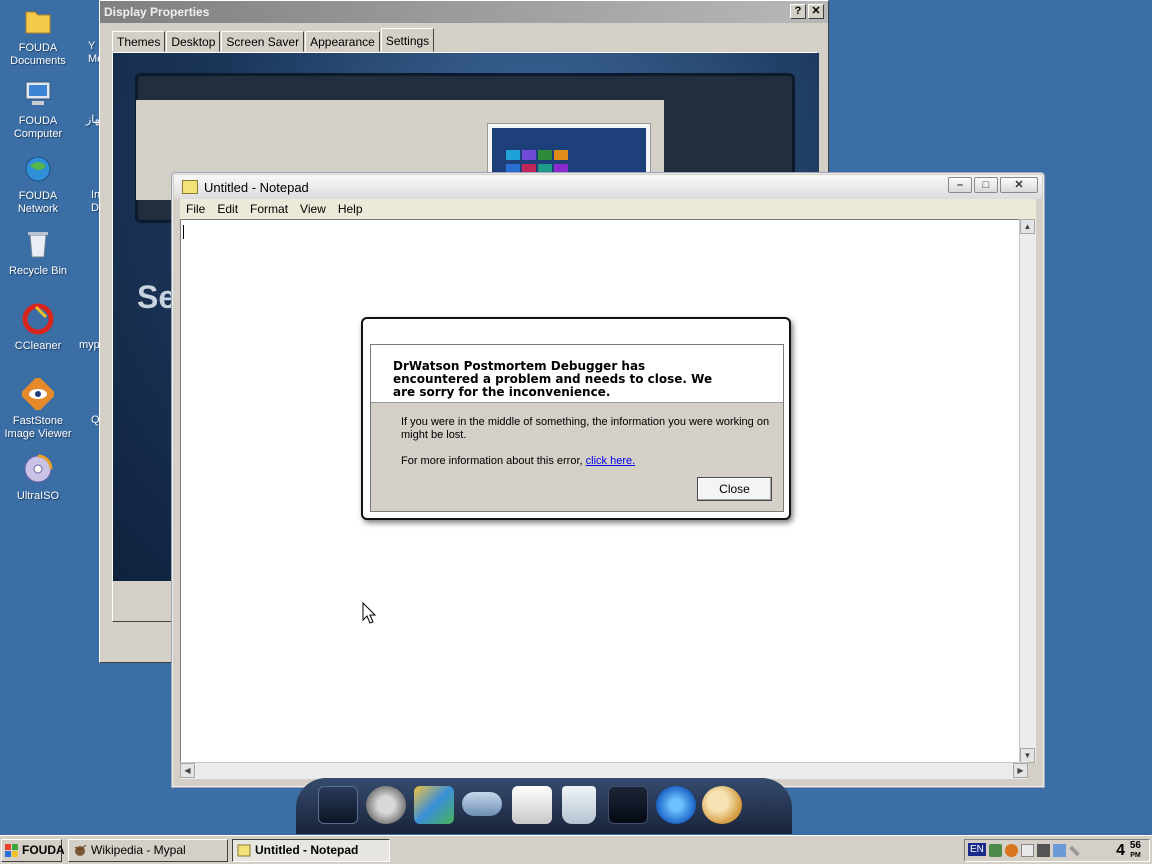  Describe the element at coordinates (338, 805) in the screenshot. I see `dock-monitor-icon` at that location.